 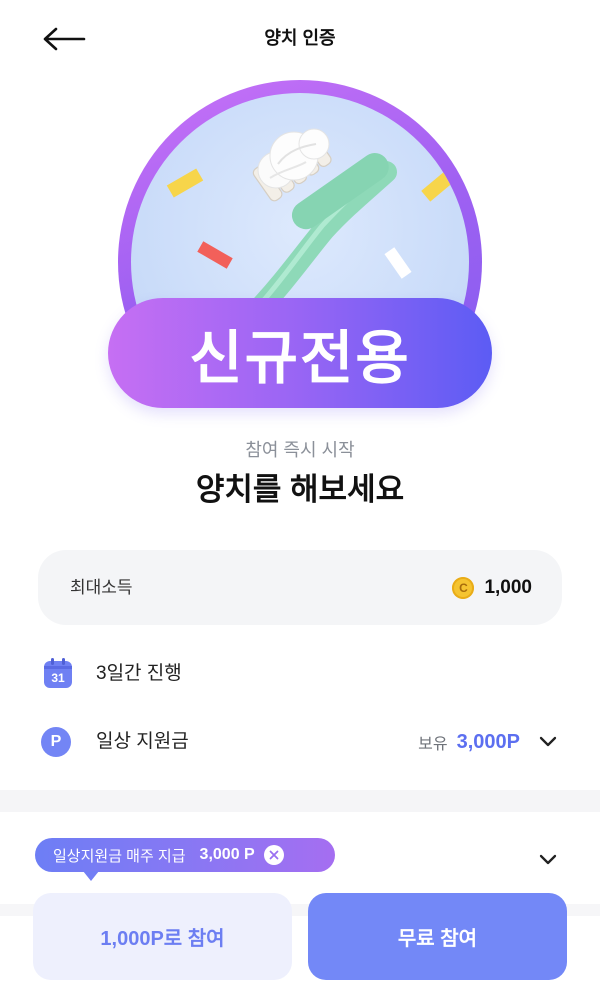 What do you see at coordinates (215, 255) in the screenshot?
I see `confetti-red` at bounding box center [215, 255].